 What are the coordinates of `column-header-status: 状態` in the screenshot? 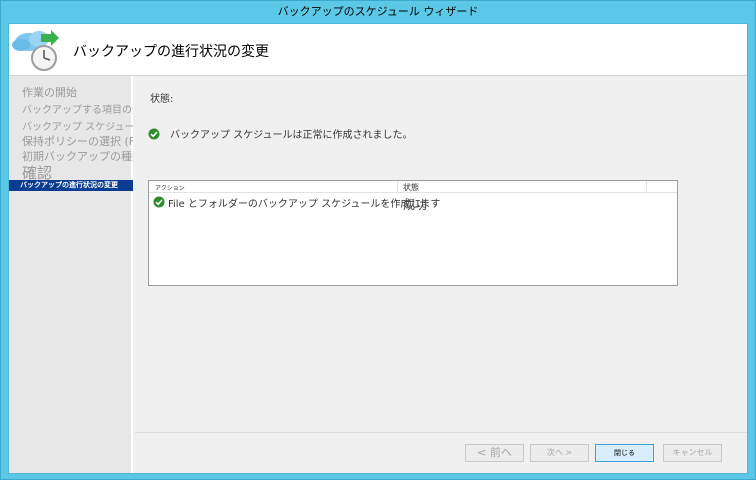 It's located at (411, 187).